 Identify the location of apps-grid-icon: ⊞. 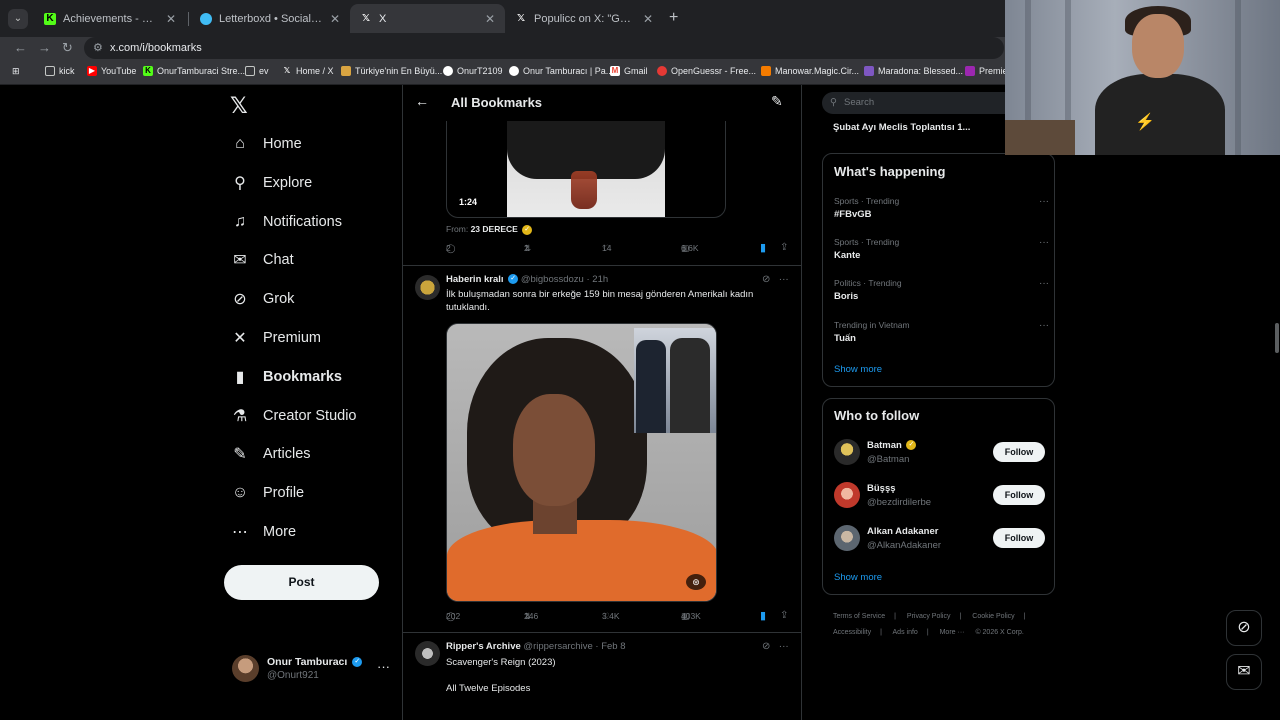
(16, 71).